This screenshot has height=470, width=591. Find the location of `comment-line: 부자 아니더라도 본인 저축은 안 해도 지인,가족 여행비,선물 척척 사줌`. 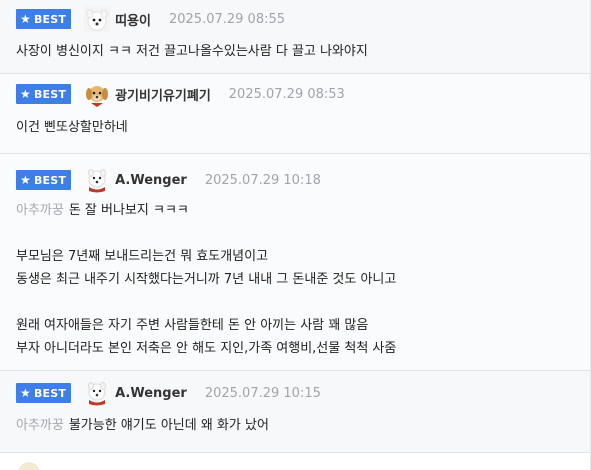

comment-line: 부자 아니더라도 본인 저축은 안 해도 지인,가족 여행비,선물 척척 사줌 is located at coordinates (206, 348).